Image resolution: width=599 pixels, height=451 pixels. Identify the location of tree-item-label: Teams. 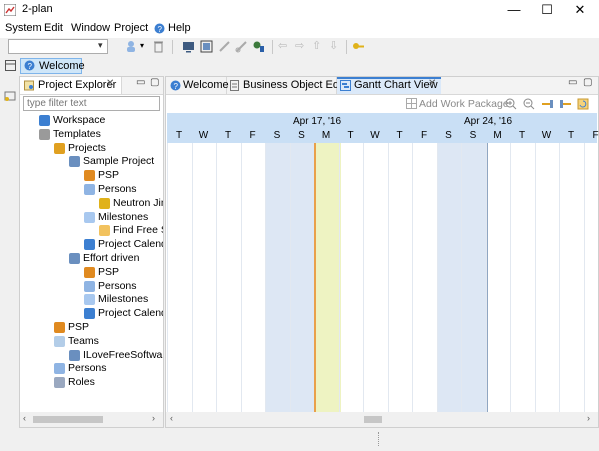
(83, 340).